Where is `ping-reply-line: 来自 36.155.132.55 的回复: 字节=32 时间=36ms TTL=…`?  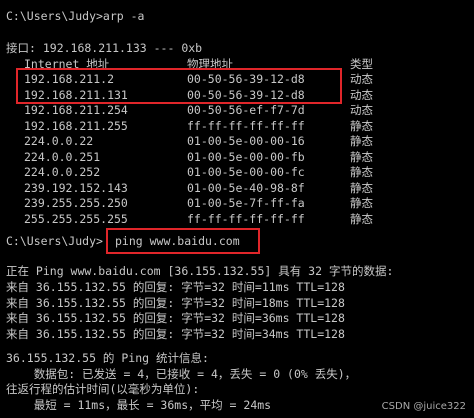
ping-reply-line: 来自 36.155.132.55 的回复: 字节=32 时间=36ms TTL=… is located at coordinates (175, 318).